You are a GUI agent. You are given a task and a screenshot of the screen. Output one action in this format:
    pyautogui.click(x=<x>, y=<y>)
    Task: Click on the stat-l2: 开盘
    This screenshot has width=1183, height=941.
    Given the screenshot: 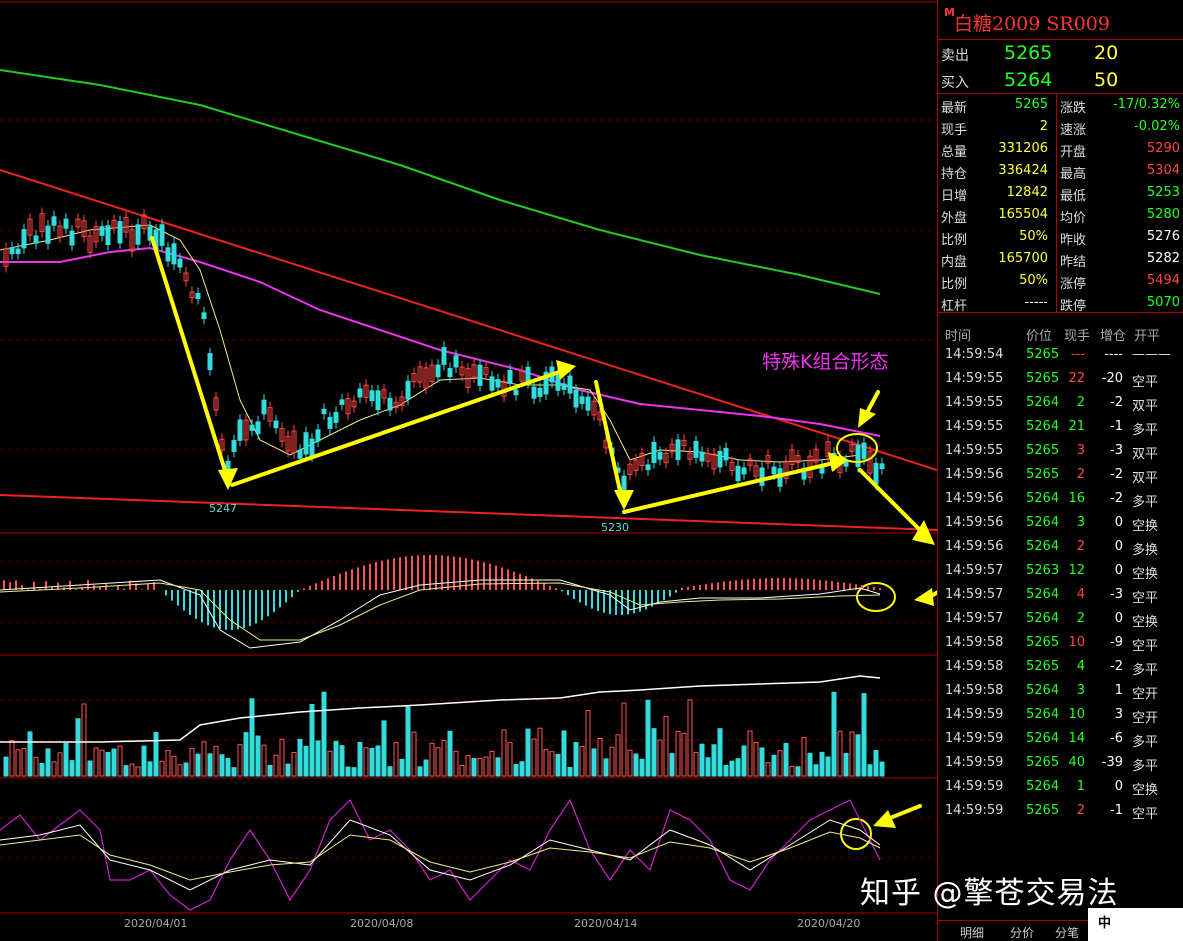 What is the action you would take?
    pyautogui.click(x=1073, y=152)
    